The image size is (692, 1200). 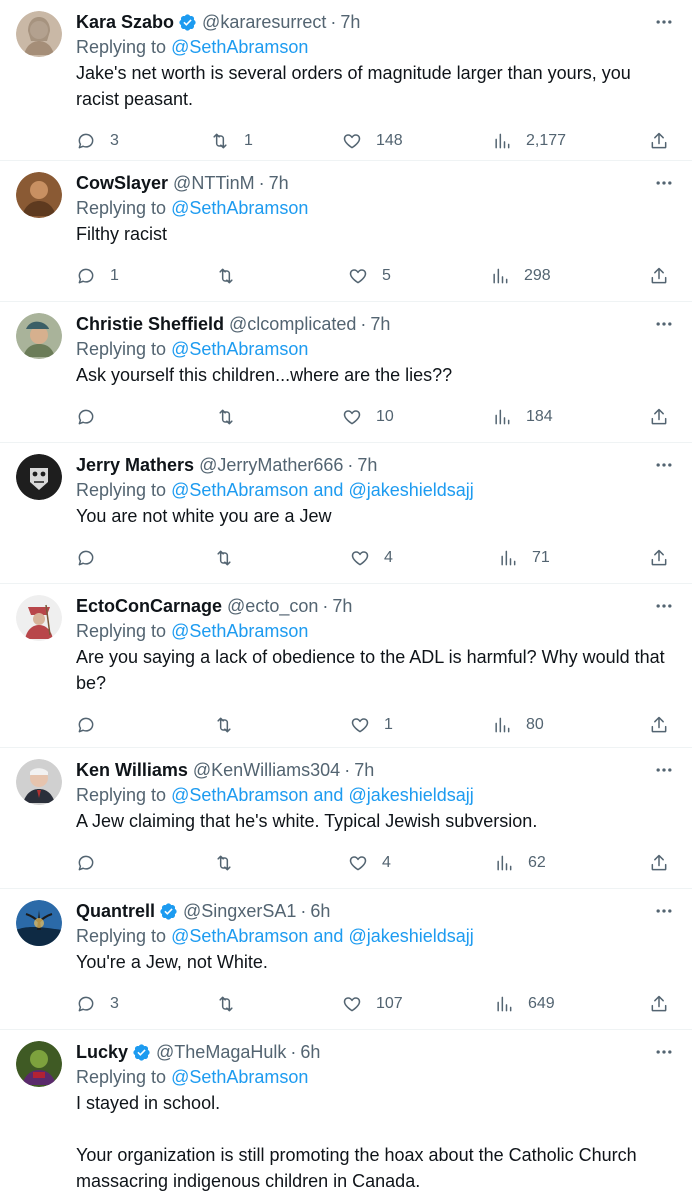 I want to click on views-button: 184, so click(x=522, y=417).